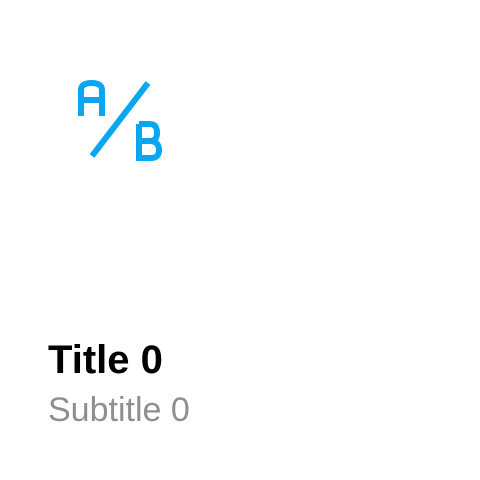 This screenshot has width=480, height=480. What do you see at coordinates (120, 120) in the screenshot?
I see `ab-test-icon` at bounding box center [120, 120].